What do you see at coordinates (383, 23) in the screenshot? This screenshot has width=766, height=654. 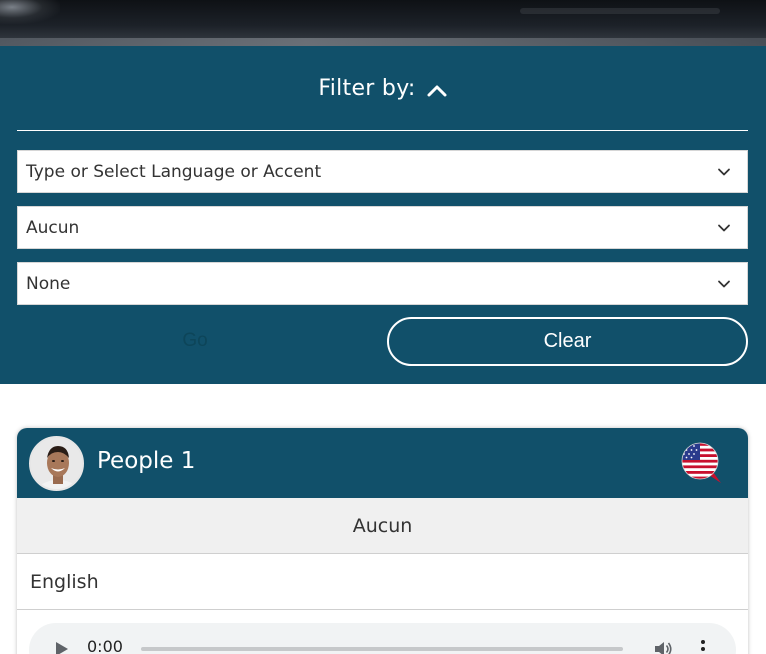 I see `hero-image` at bounding box center [383, 23].